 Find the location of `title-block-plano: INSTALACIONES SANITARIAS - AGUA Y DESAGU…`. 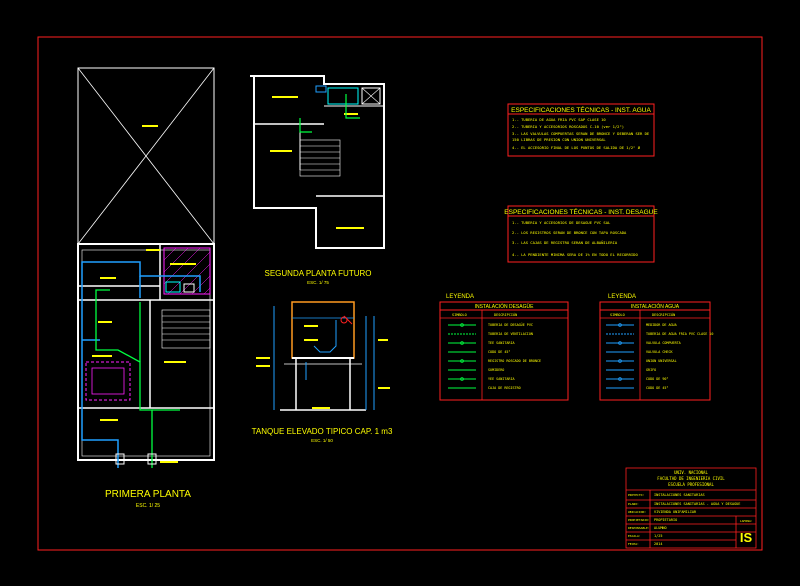

title-block-plano: INSTALACIONES SANITARIAS - AGUA Y DESAGU… is located at coordinates (697, 504).